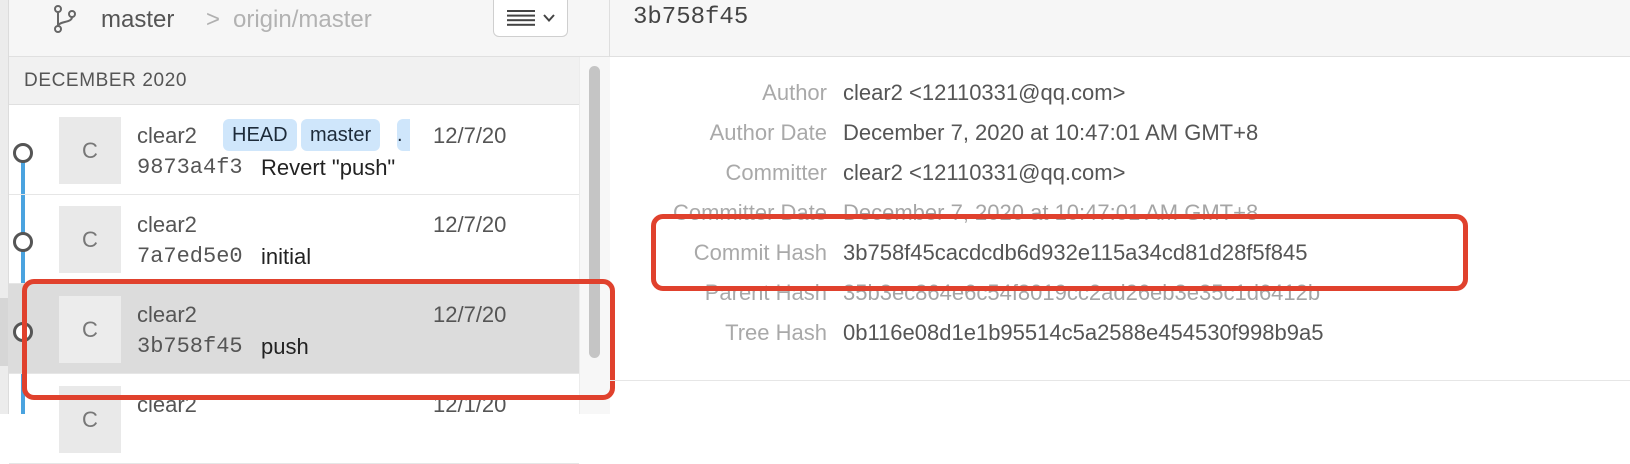 The height and width of the screenshot is (464, 1630). Describe the element at coordinates (341, 135) in the screenshot. I see `ref-tag-master: master` at that location.